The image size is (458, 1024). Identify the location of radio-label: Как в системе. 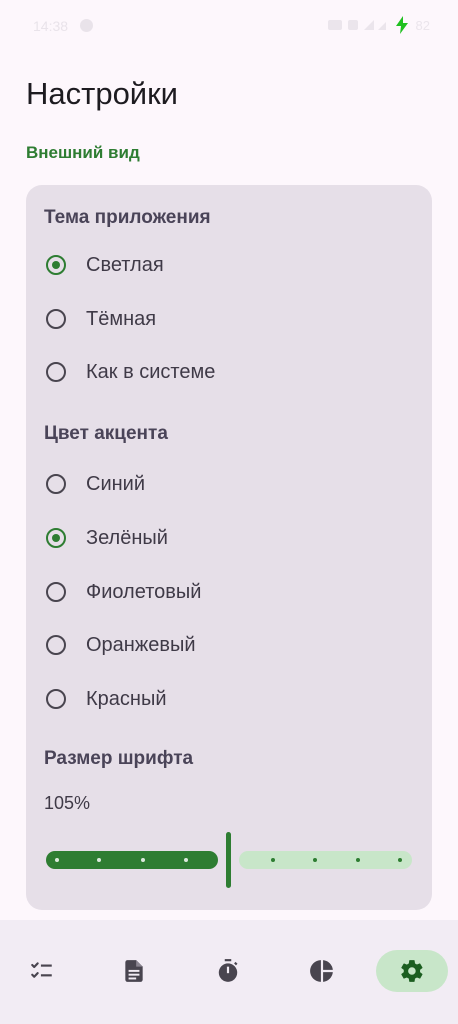
(151, 371).